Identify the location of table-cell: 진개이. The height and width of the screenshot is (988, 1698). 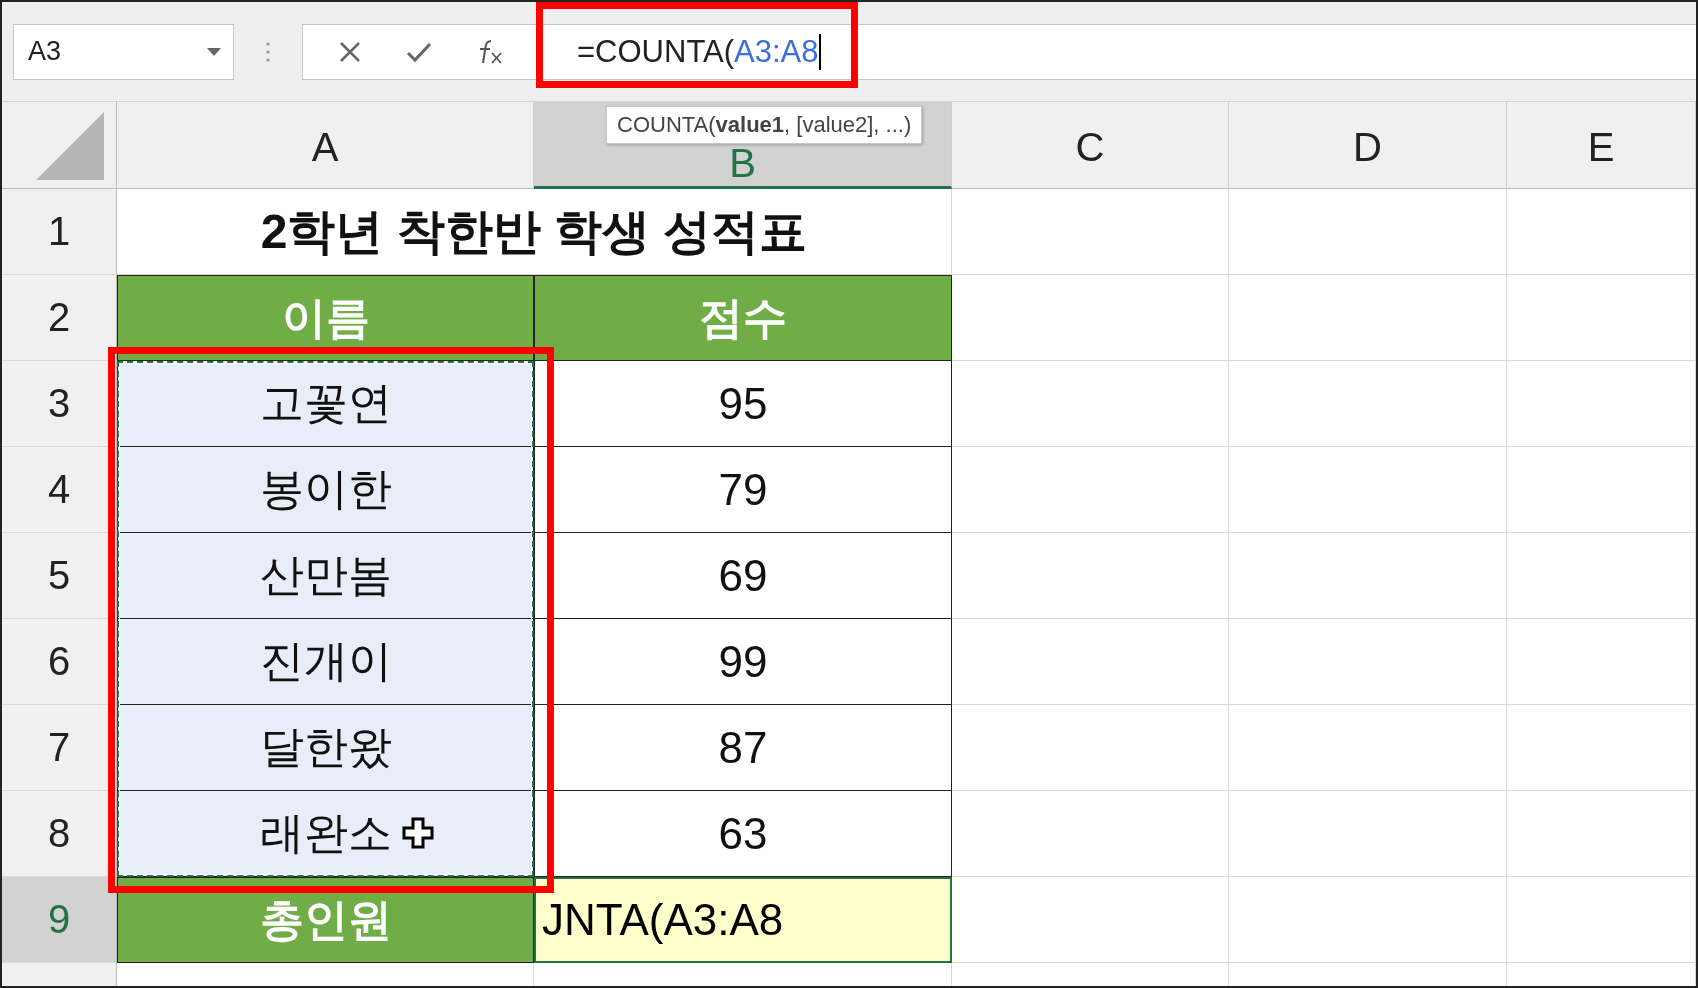
(325, 662).